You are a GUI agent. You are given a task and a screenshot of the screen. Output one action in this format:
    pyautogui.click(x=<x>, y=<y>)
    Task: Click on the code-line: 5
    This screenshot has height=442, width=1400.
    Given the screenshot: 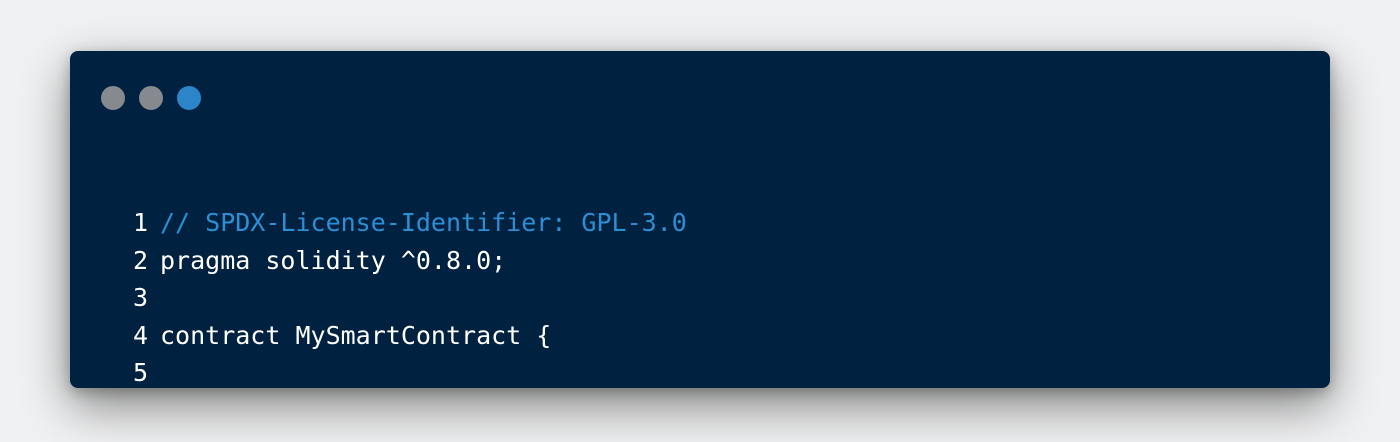 What is the action you would take?
    pyautogui.click(x=378, y=371)
    